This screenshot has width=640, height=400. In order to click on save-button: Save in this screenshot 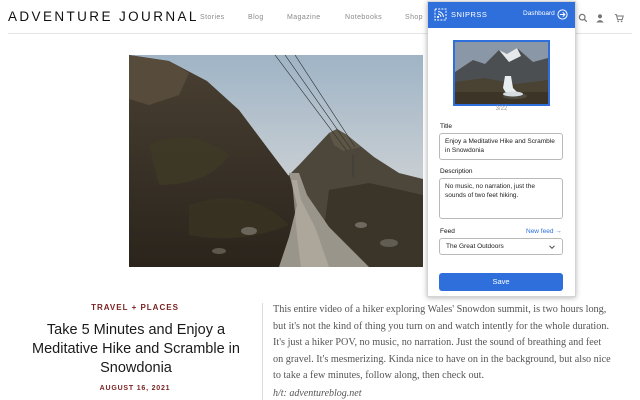, I will do `click(501, 282)`.